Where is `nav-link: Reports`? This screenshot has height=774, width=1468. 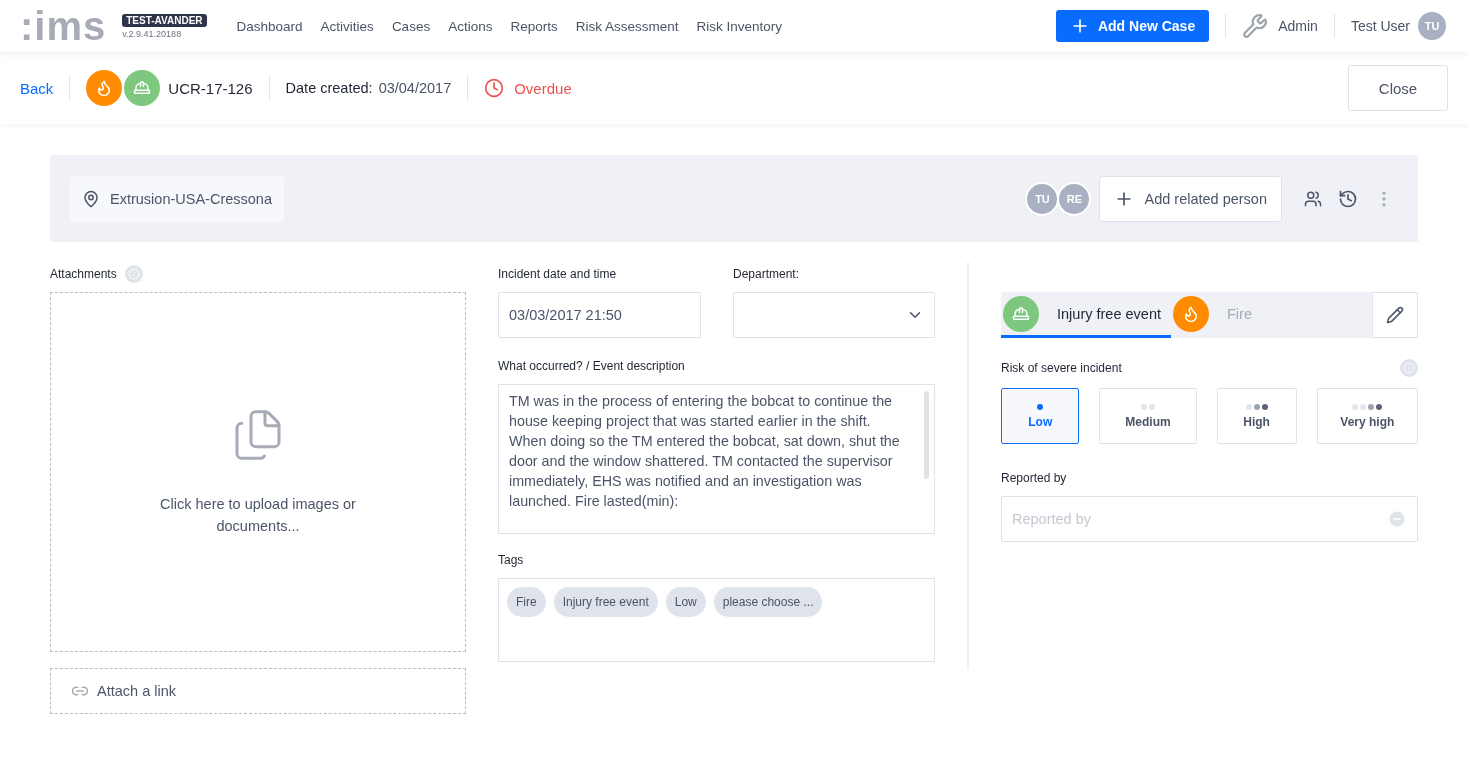 nav-link: Reports is located at coordinates (534, 26).